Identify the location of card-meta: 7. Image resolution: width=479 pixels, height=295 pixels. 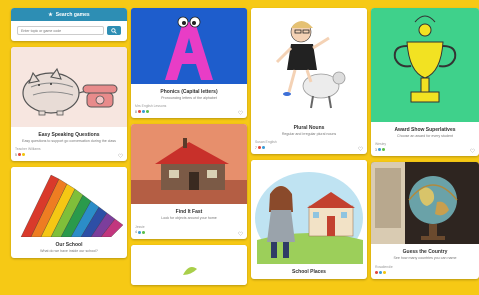
(309, 147).